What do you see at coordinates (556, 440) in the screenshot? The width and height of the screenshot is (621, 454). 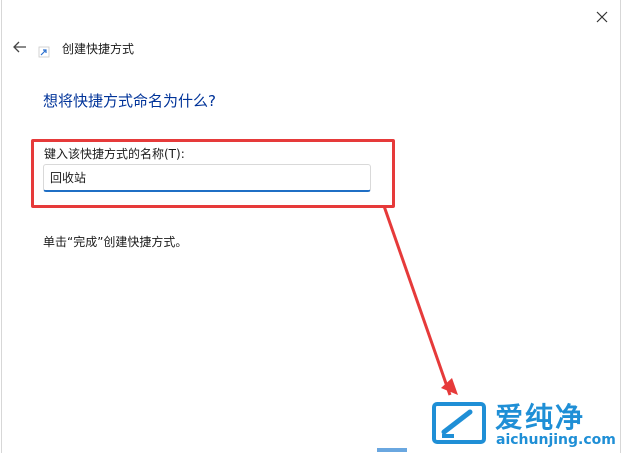 I see `watermark-url: aichunjing.com` at bounding box center [556, 440].